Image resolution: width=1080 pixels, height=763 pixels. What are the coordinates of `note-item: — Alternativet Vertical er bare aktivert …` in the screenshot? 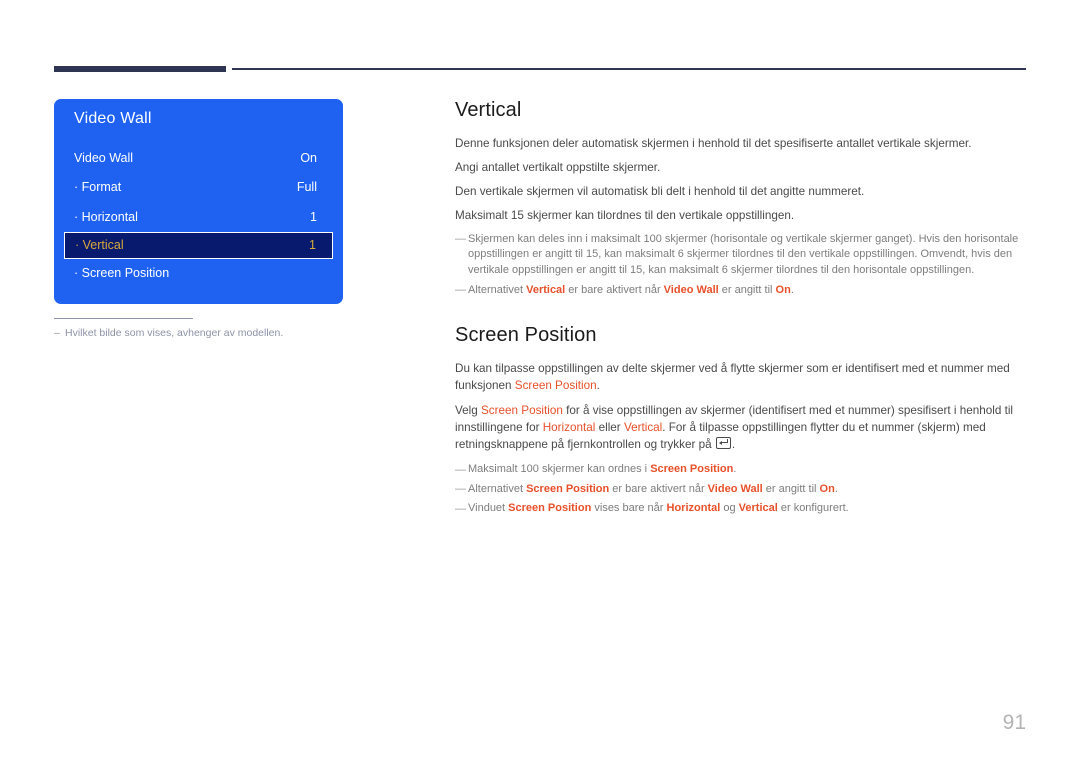 It's located at (741, 291).